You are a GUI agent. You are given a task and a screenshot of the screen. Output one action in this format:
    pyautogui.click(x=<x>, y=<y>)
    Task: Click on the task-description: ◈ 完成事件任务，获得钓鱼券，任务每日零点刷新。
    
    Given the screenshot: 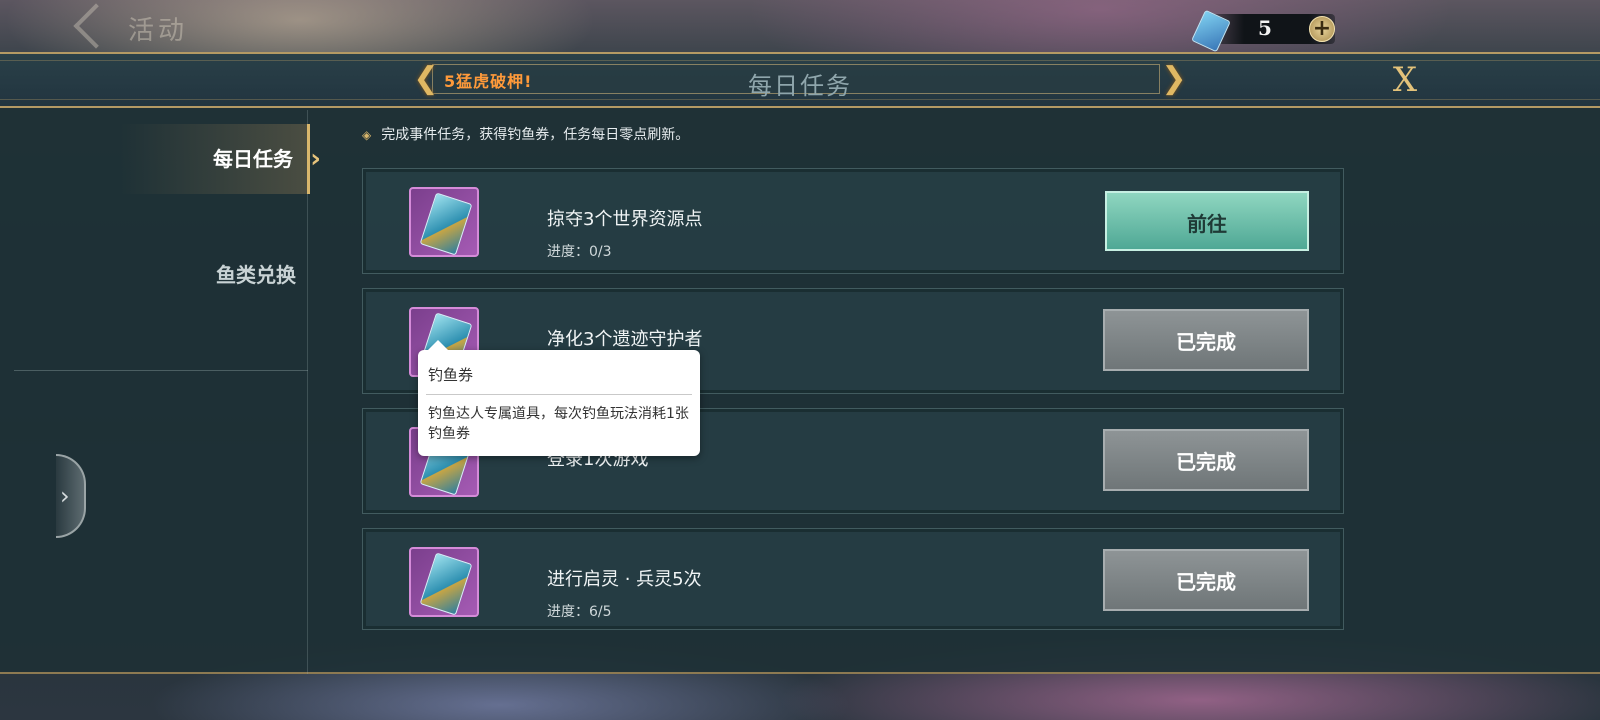 What is the action you would take?
    pyautogui.click(x=525, y=134)
    